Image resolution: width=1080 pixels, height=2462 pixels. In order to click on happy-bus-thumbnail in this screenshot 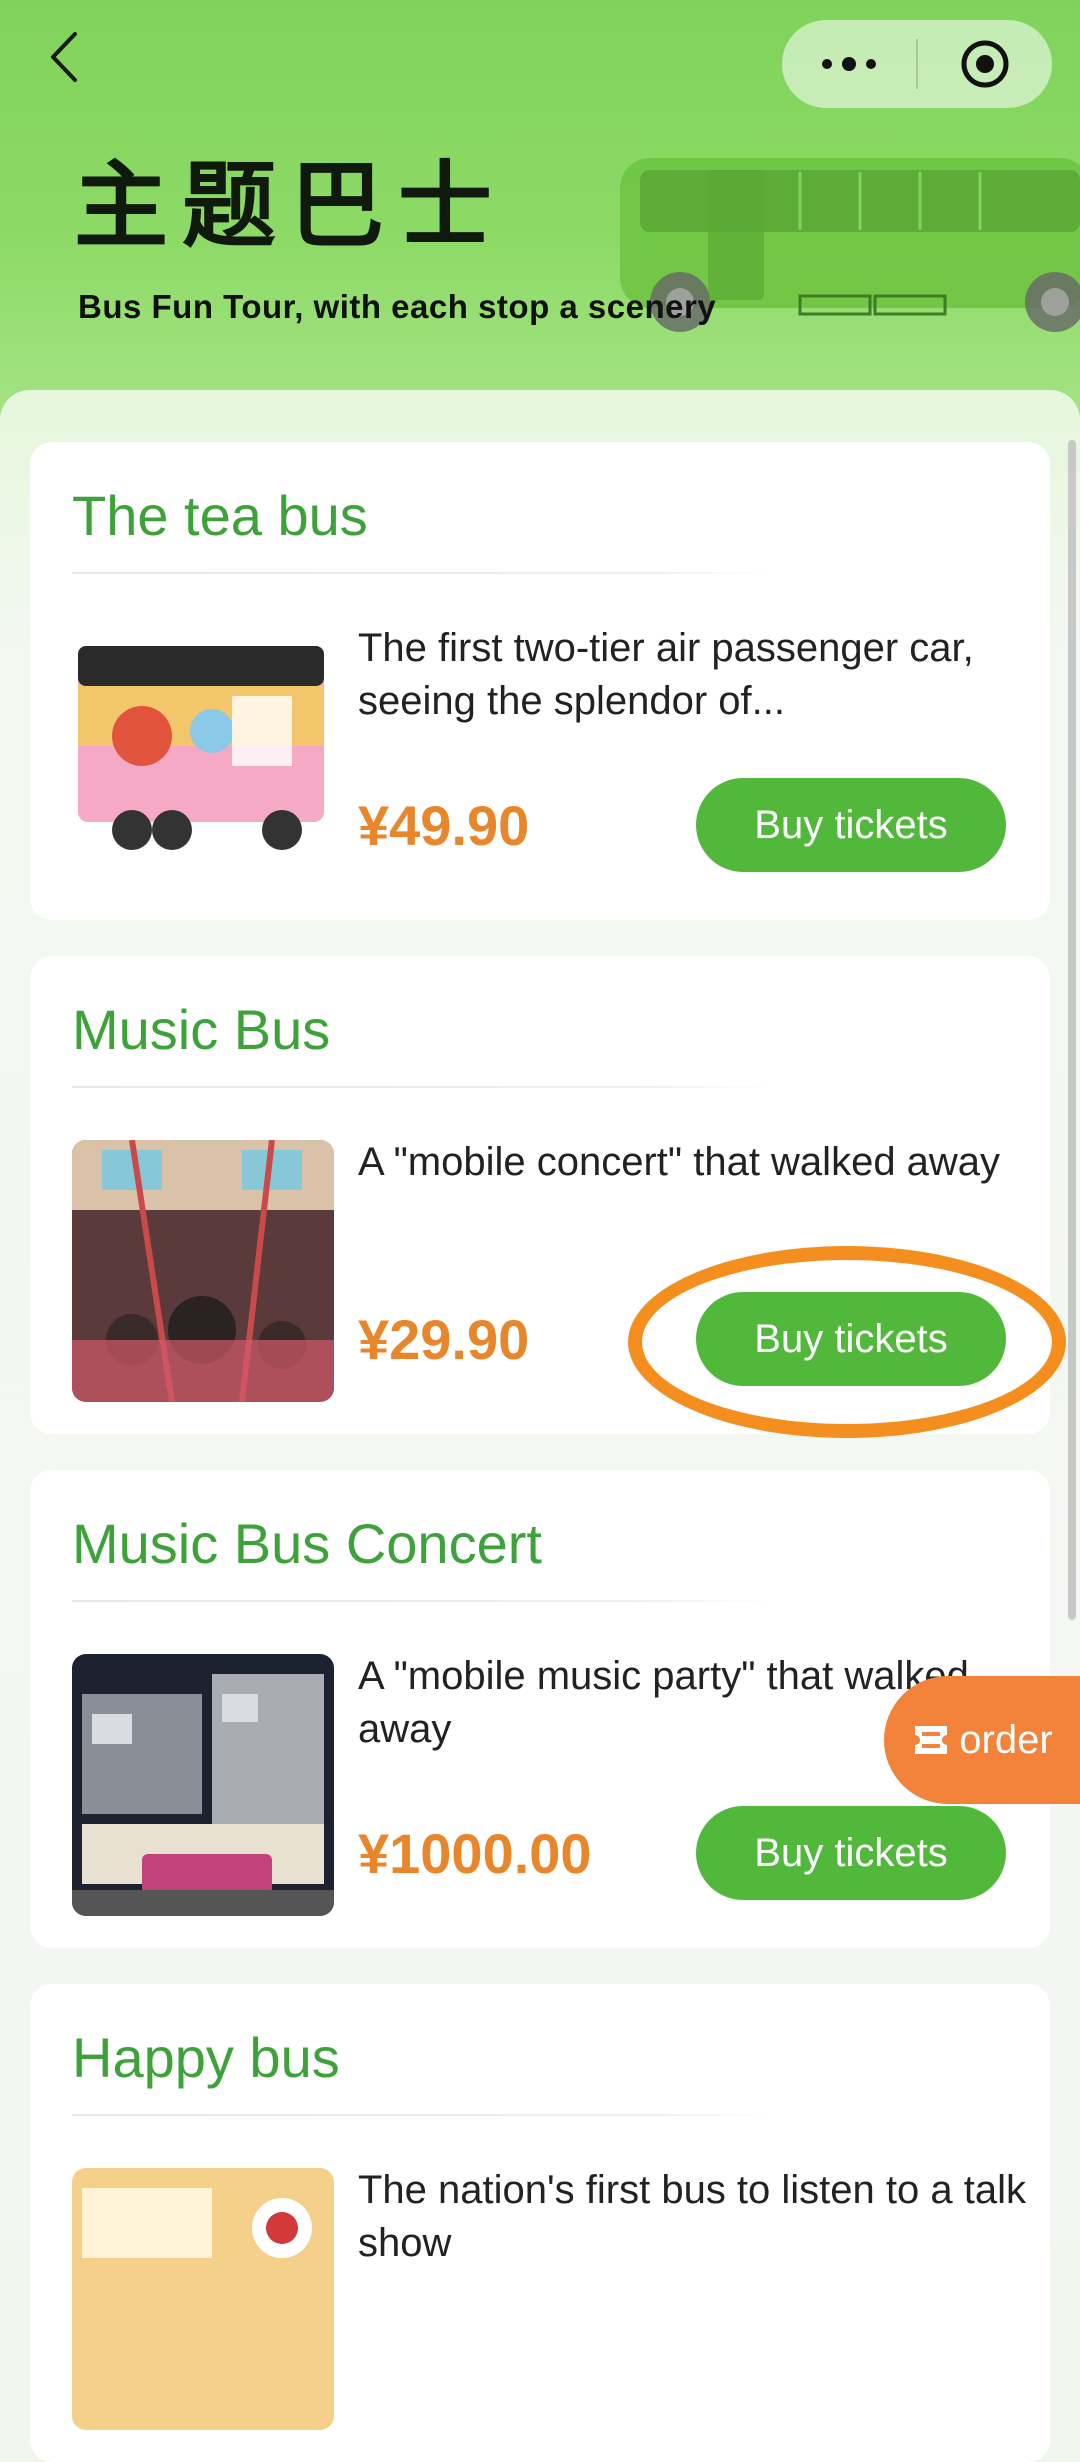, I will do `click(203, 2299)`.